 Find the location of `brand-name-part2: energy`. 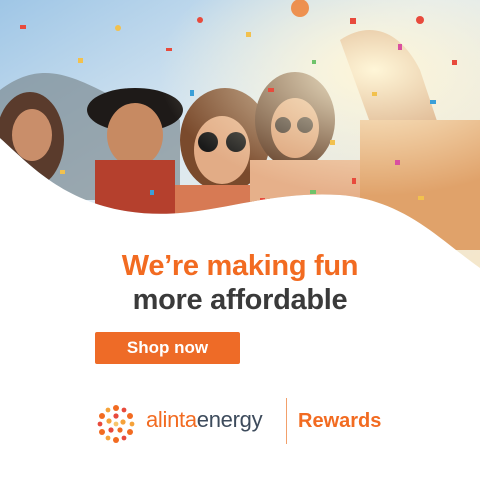

brand-name-part2: energy is located at coordinates (229, 419).